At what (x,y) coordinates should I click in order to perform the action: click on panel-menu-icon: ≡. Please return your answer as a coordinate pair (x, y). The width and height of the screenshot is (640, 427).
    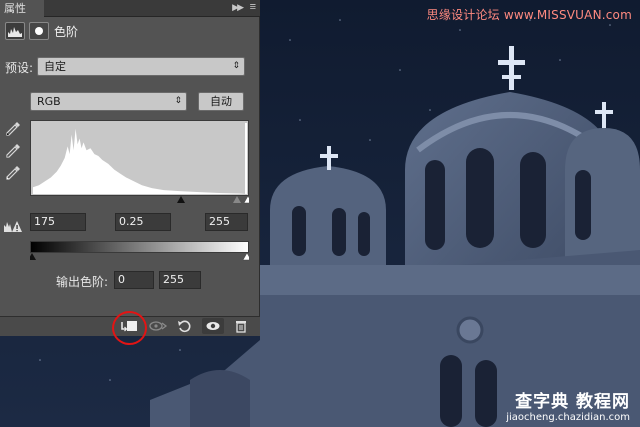
    Looking at the image, I should click on (253, 7).